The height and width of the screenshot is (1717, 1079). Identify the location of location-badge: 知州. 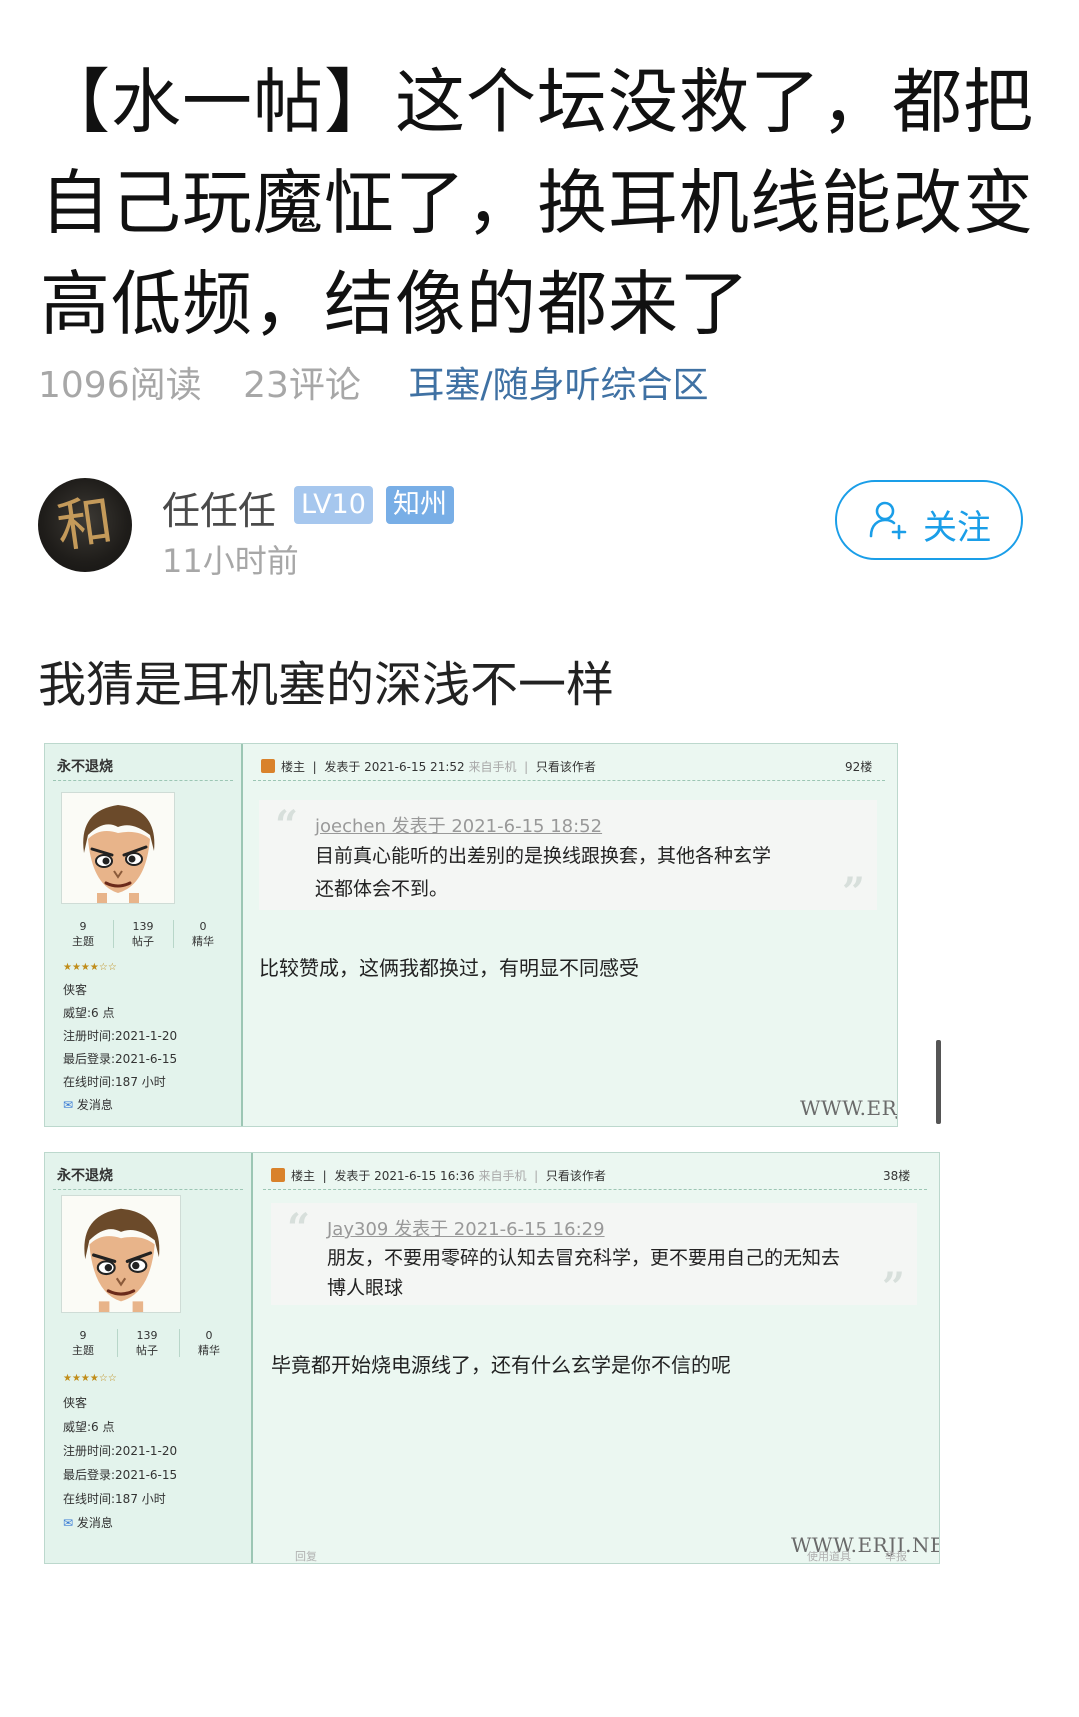
(420, 505).